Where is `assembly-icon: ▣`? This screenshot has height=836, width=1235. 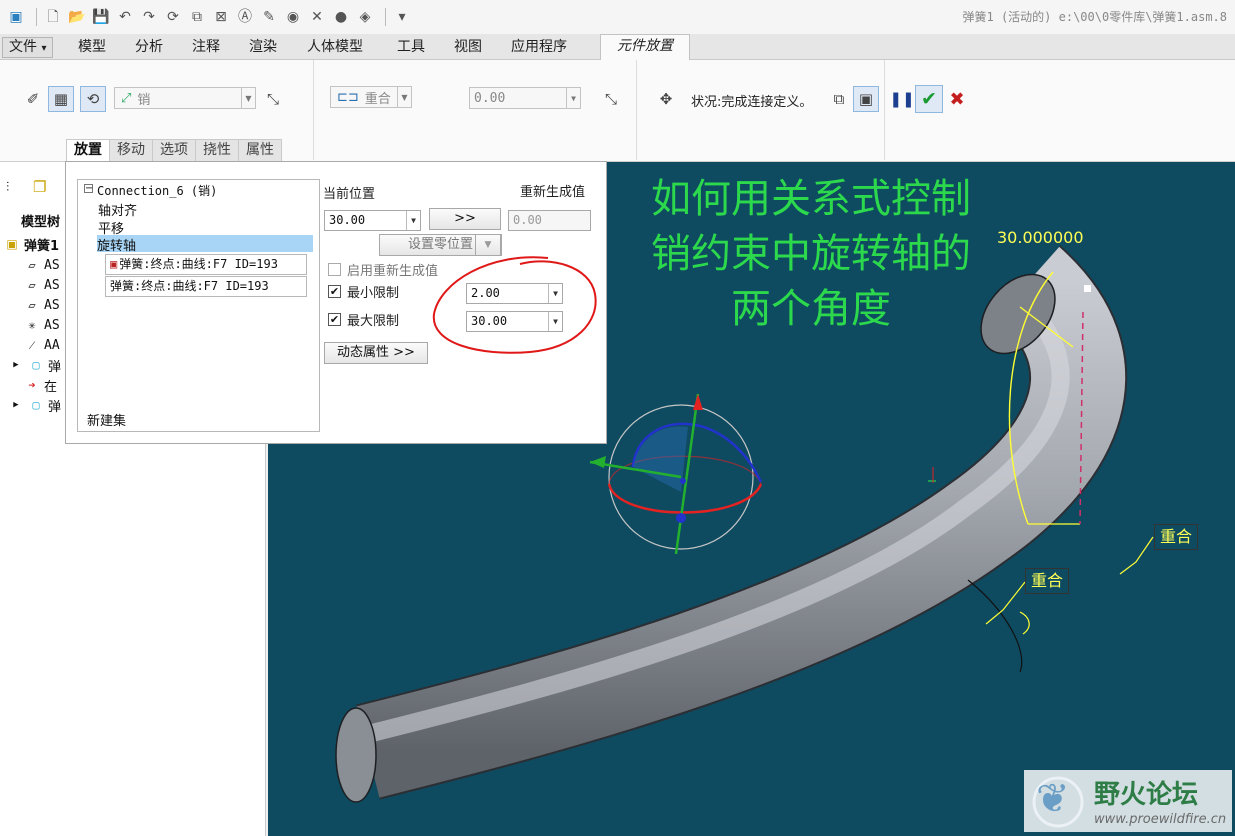
assembly-icon: ▣ is located at coordinates (12, 244).